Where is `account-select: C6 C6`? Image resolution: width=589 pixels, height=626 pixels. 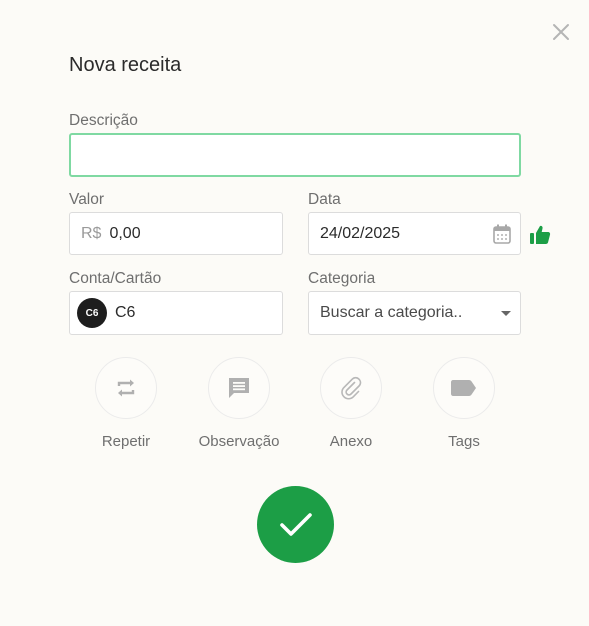 account-select: C6 C6 is located at coordinates (176, 313).